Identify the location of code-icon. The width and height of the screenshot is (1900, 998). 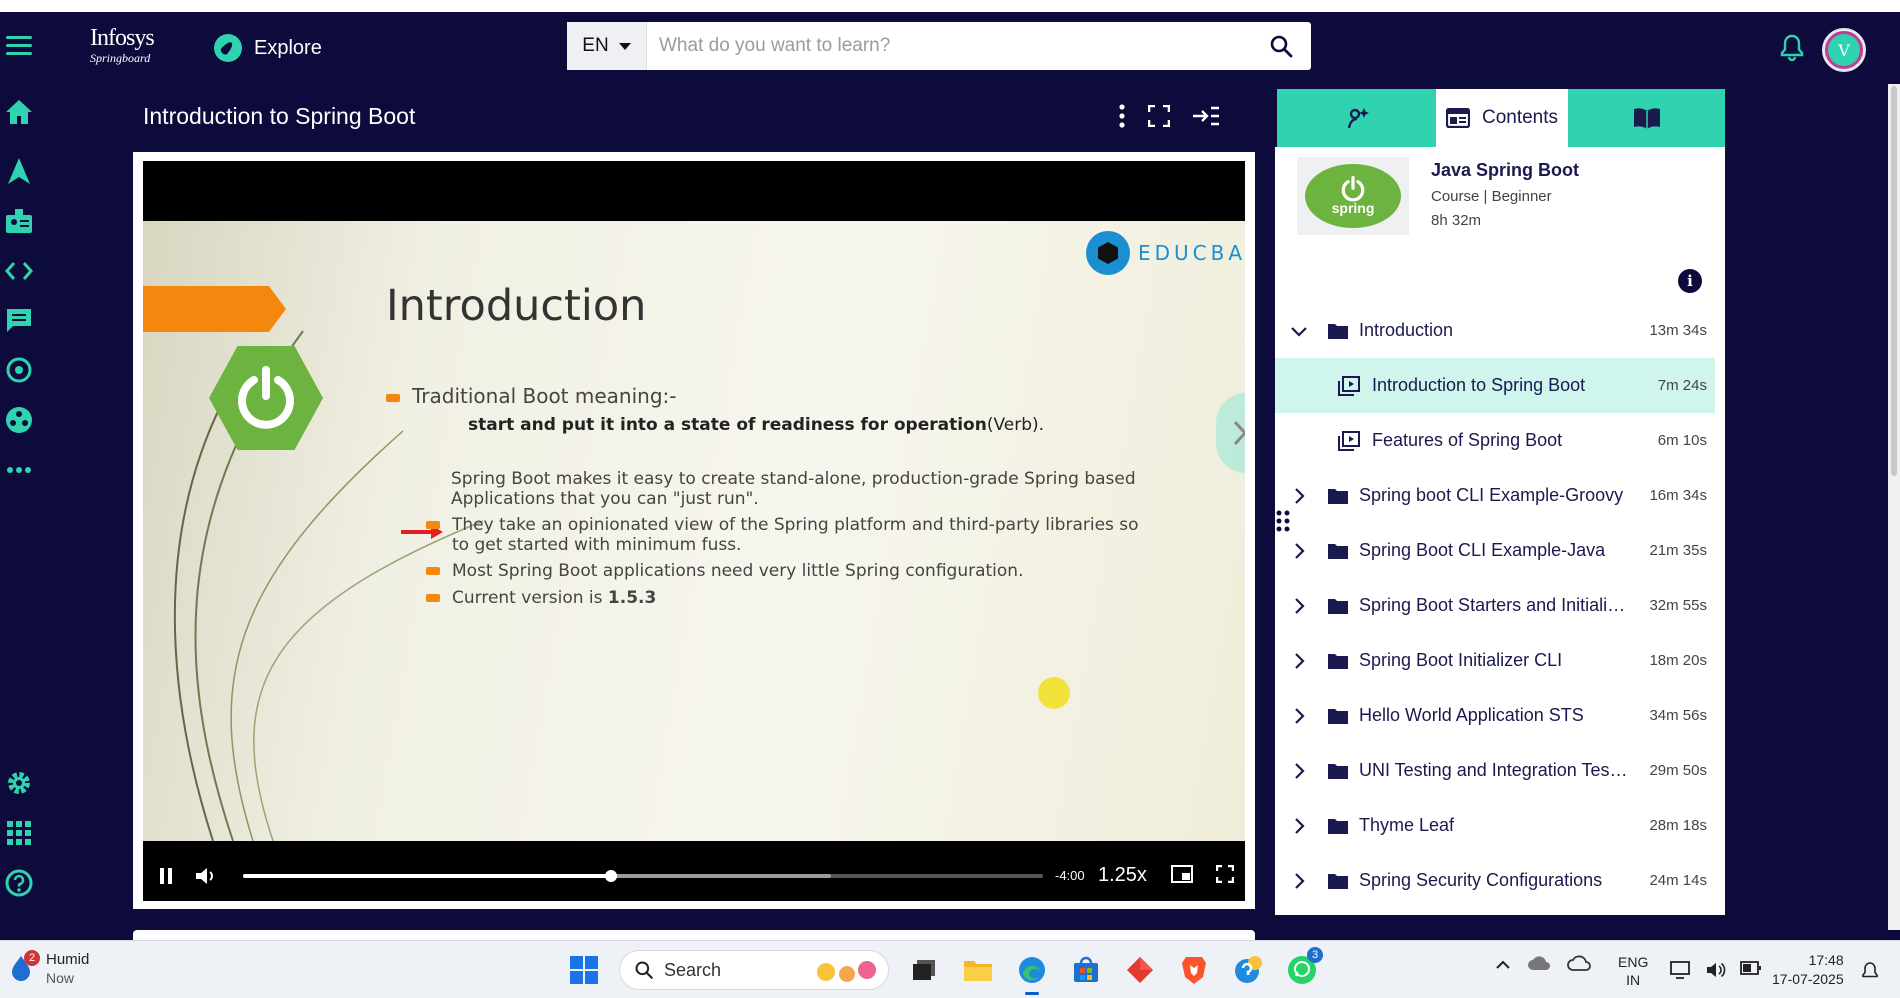
(19, 271).